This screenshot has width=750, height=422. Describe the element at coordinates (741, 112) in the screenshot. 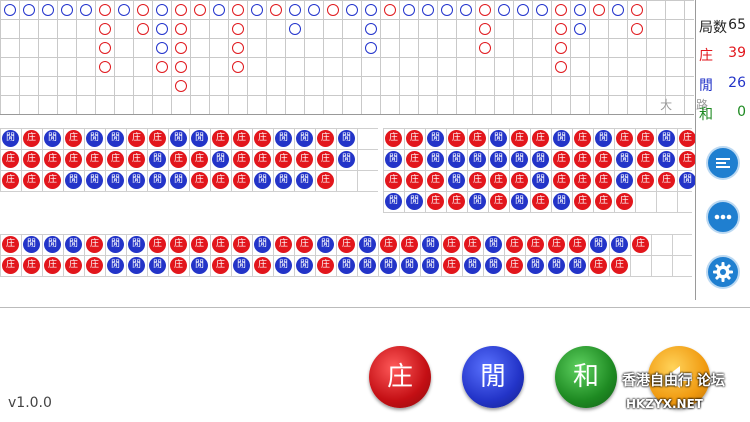

I see `stat-tie-value: 0` at that location.